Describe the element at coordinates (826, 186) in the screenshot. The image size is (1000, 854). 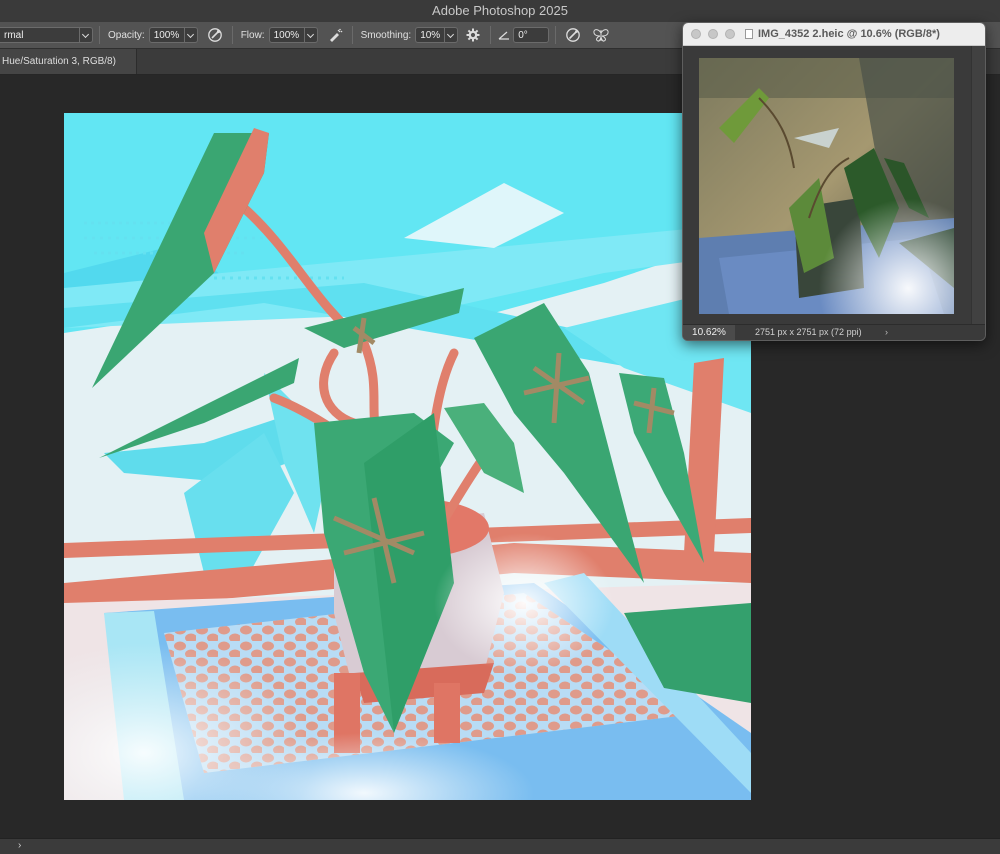
I see `reference-photo` at that location.